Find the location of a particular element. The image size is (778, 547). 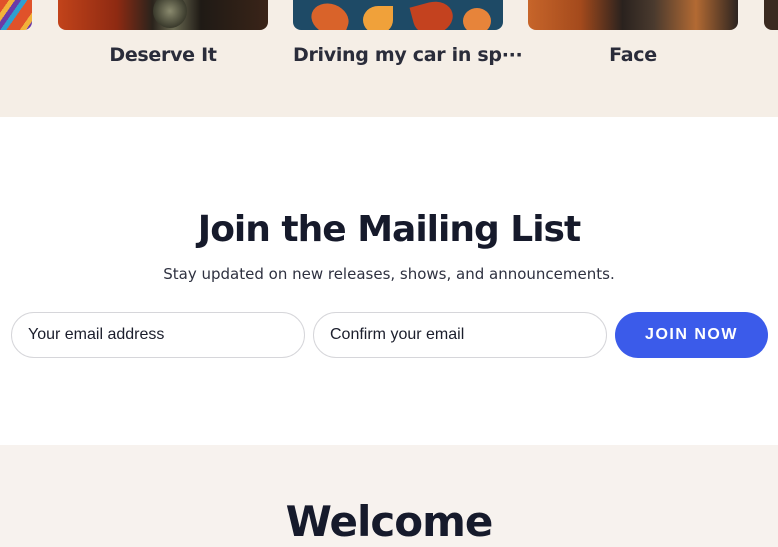

join-now-button: JOIN NOW is located at coordinates (691, 335).